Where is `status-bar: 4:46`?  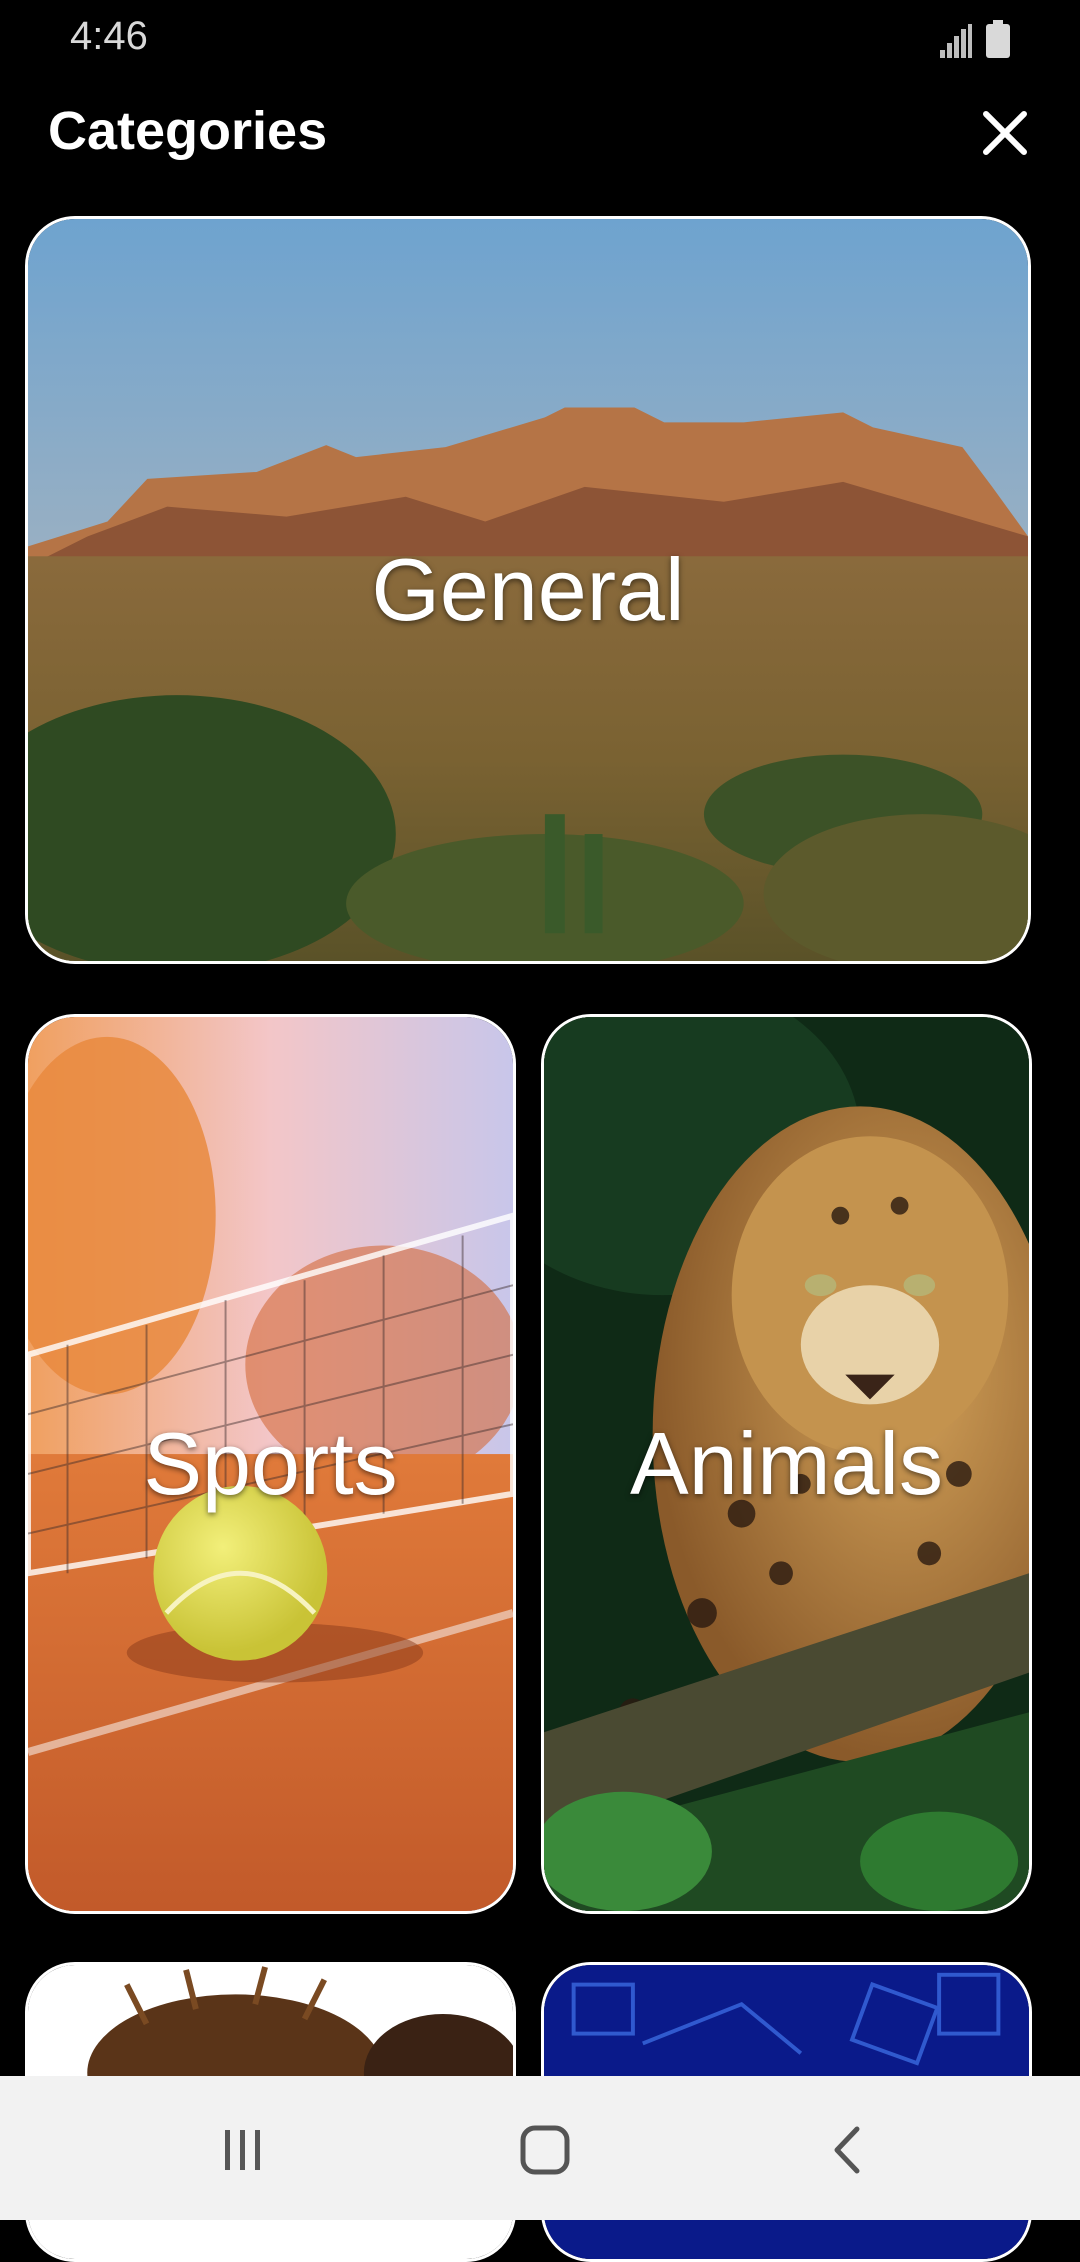 status-bar: 4:46 is located at coordinates (540, 38).